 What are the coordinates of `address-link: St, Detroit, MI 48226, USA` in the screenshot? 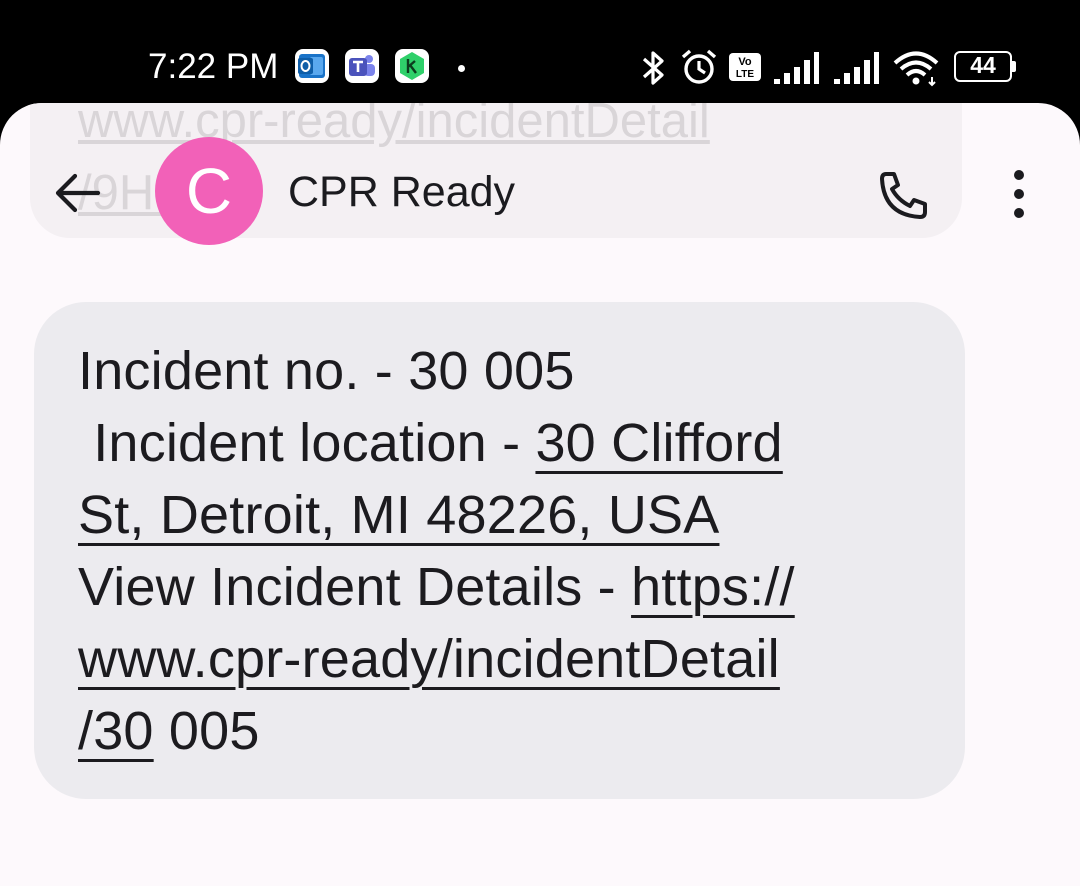 It's located at (398, 515).